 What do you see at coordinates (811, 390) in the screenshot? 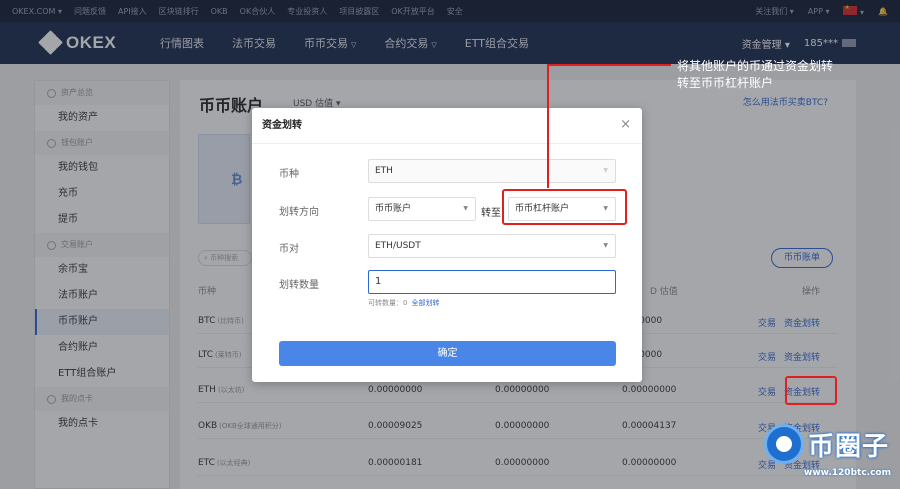
I see `highlight-transfer-link` at bounding box center [811, 390].